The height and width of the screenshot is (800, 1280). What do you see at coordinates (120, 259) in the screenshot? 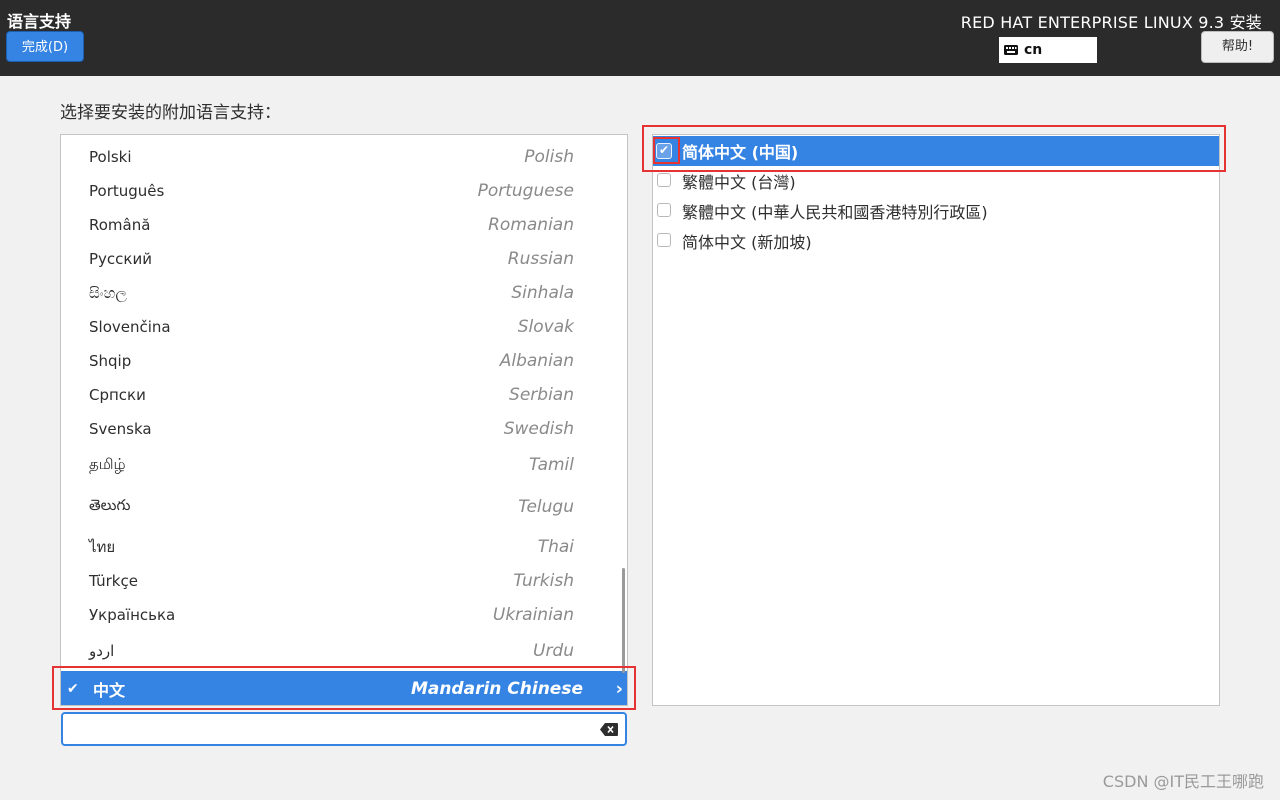
I see `language-native-name: Русский` at bounding box center [120, 259].